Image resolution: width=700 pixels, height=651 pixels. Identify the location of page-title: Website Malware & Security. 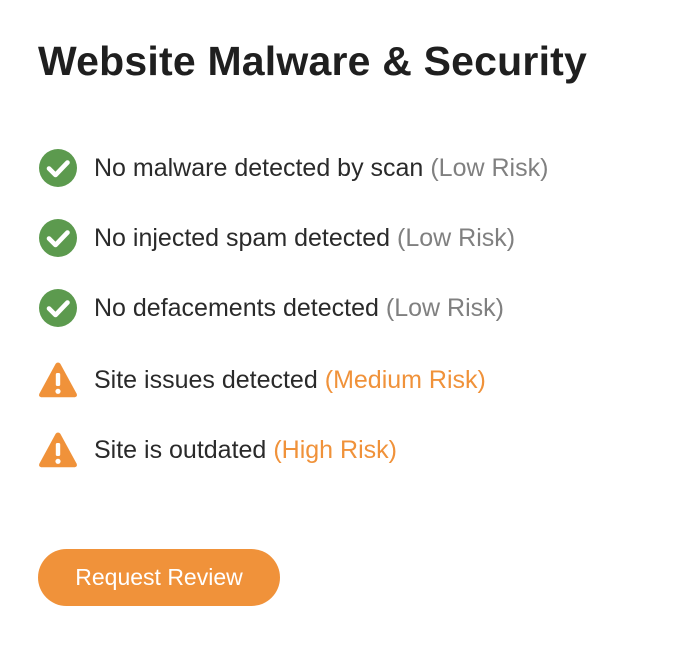
(313, 61).